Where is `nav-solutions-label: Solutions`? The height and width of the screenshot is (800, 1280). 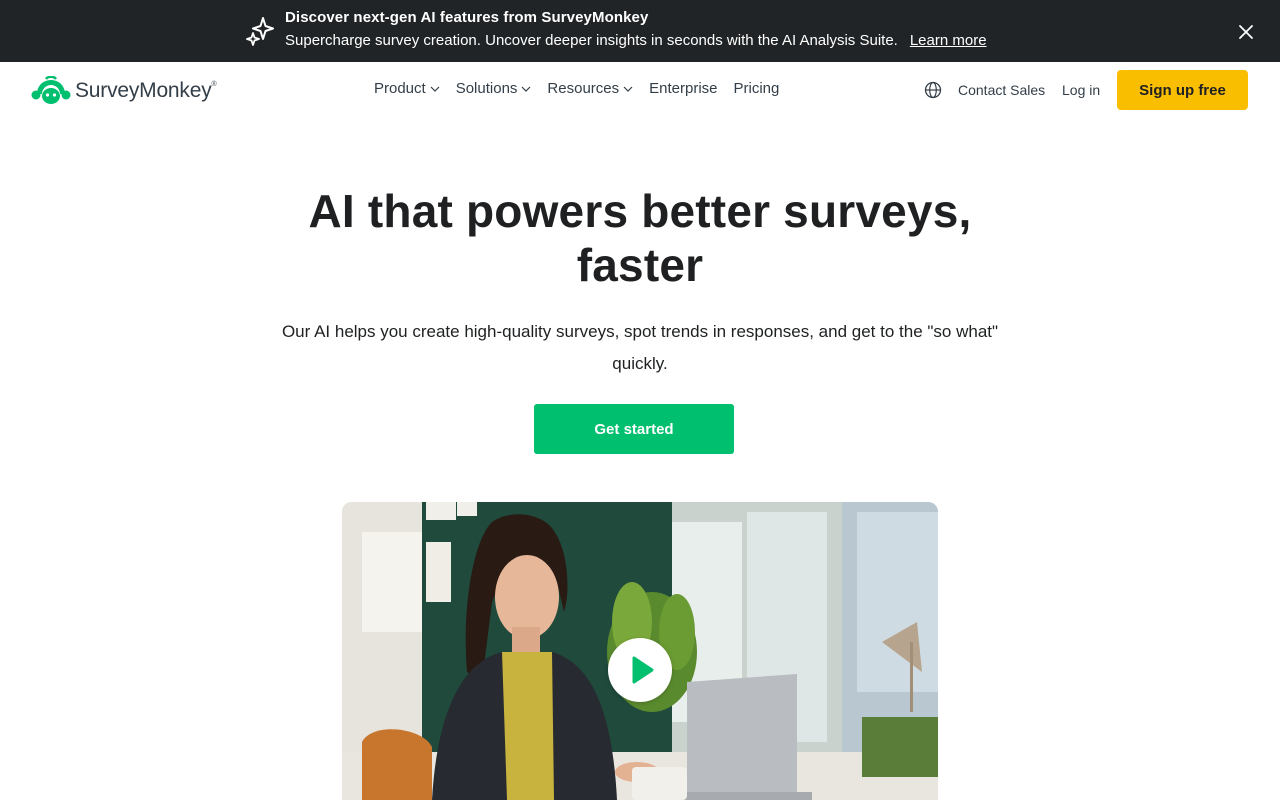 nav-solutions-label: Solutions is located at coordinates (486, 88).